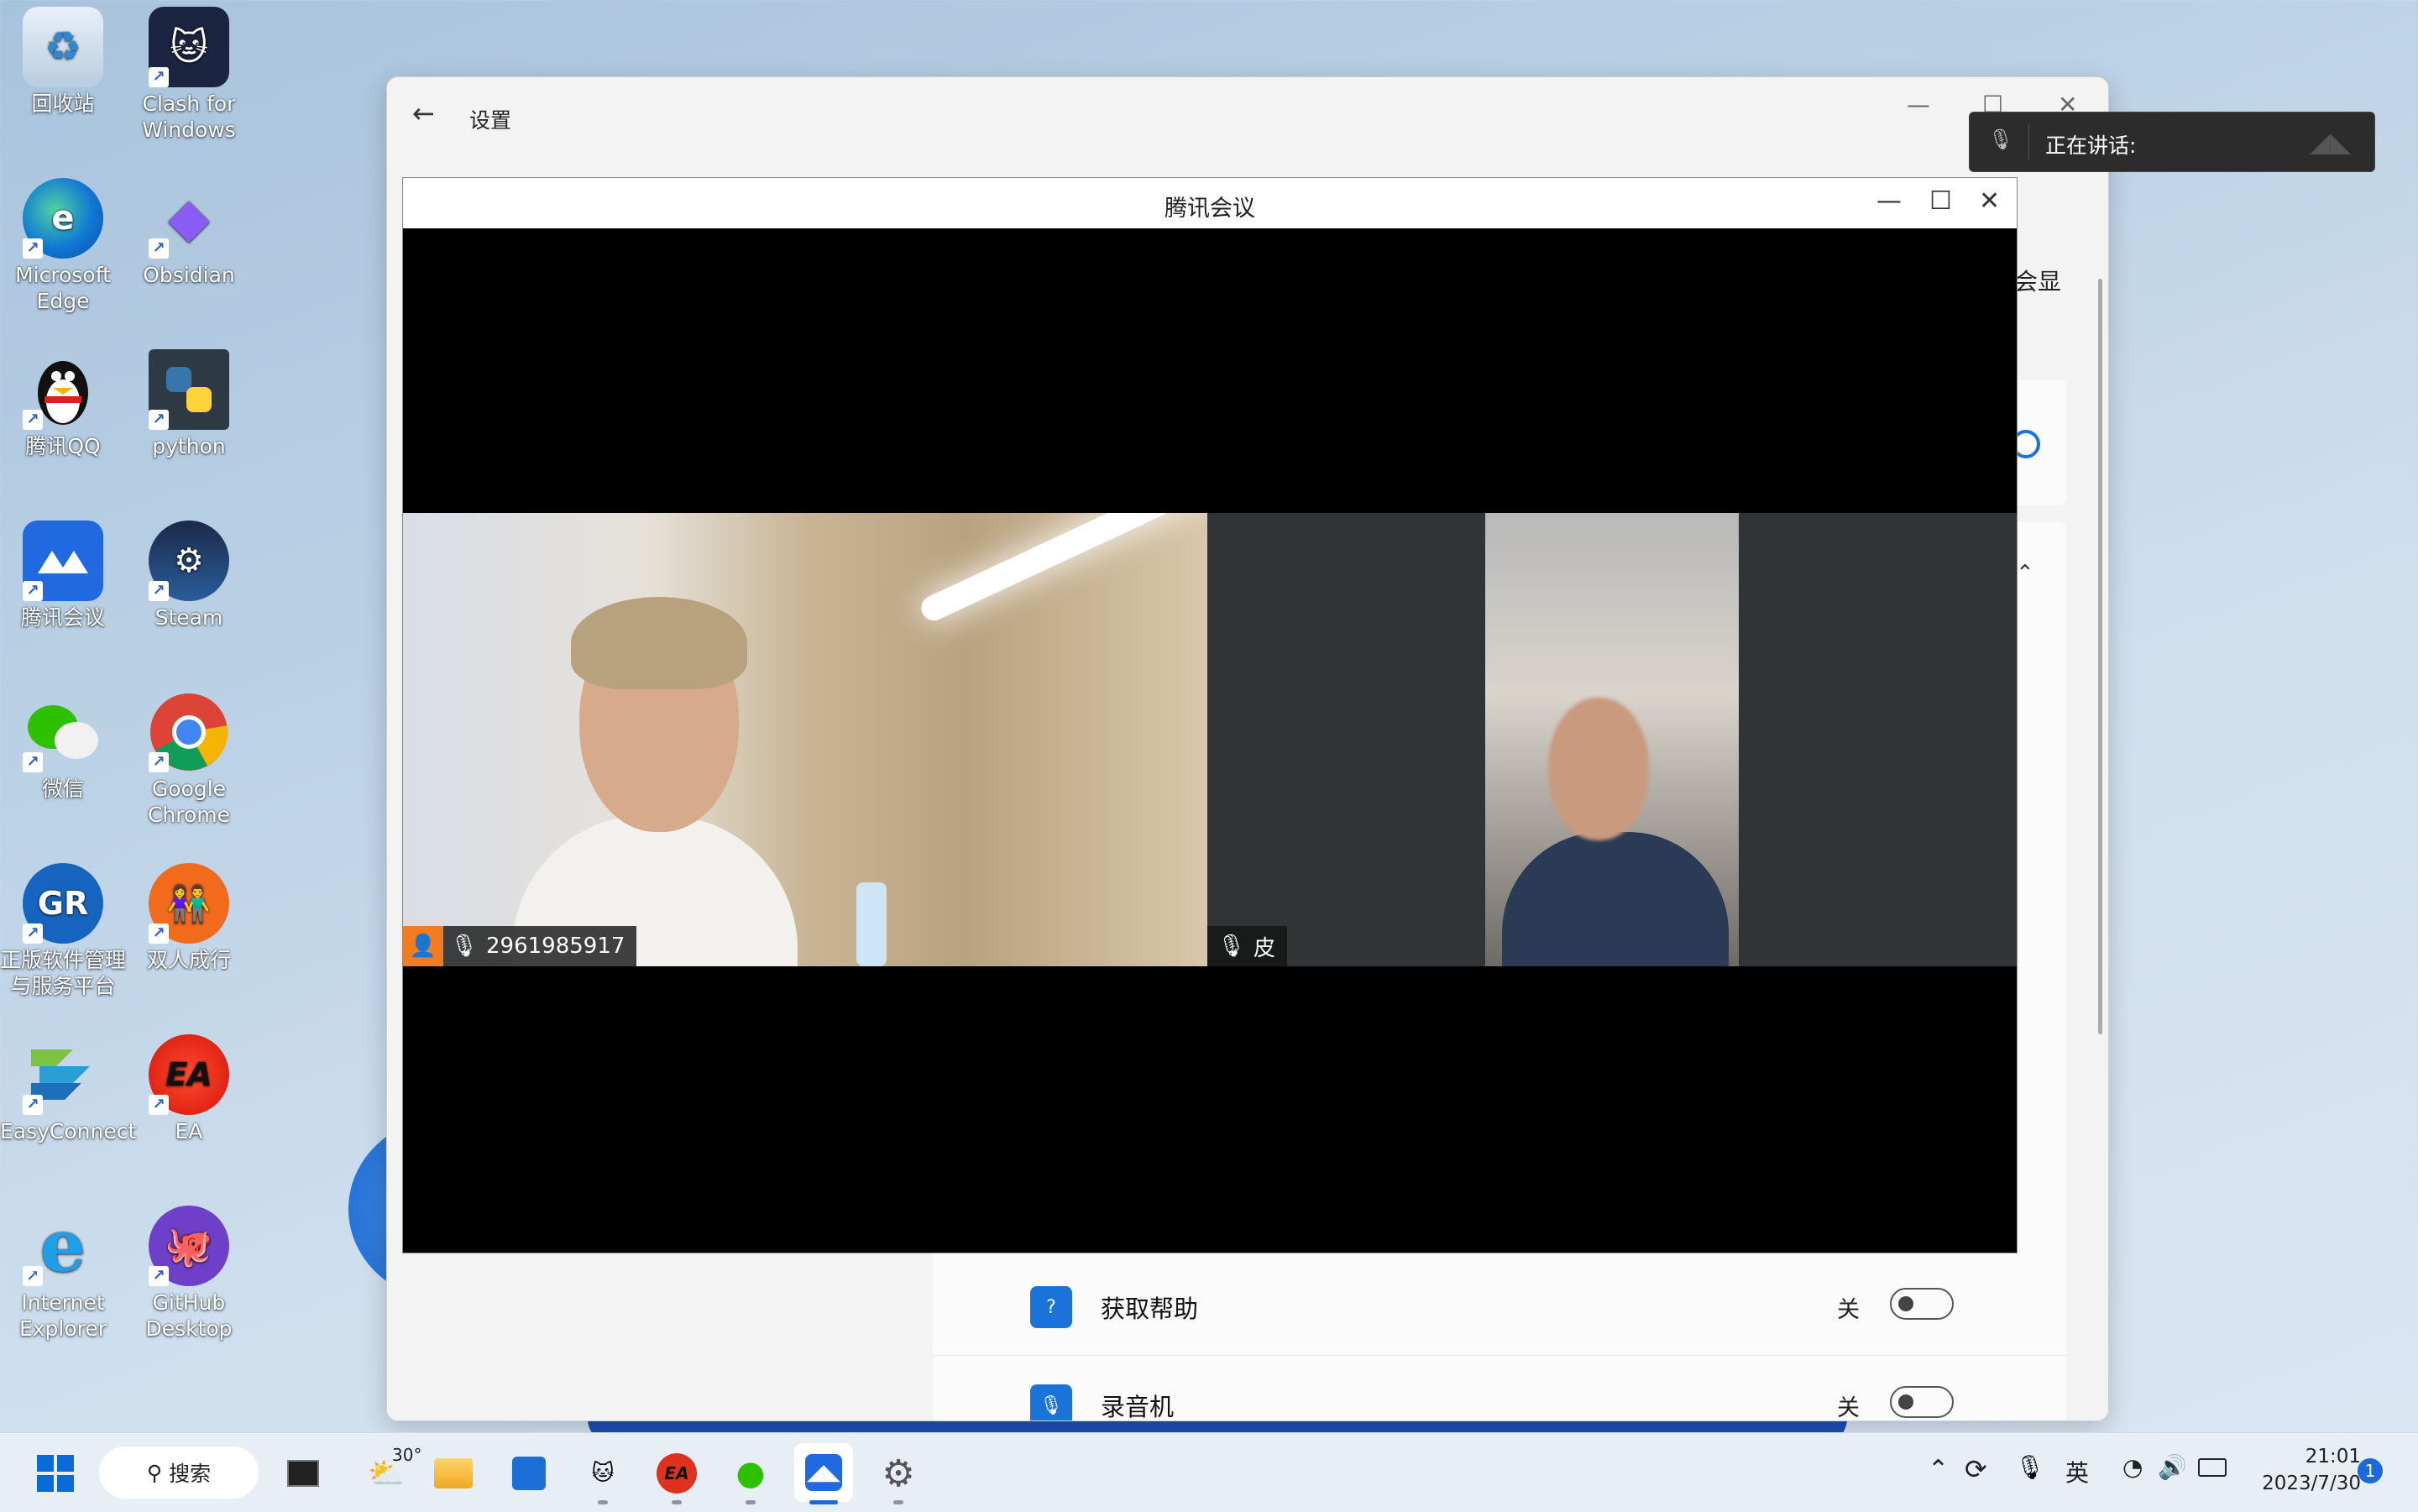 This screenshot has height=1512, width=2418. I want to click on scrollbar, so click(2100, 656).